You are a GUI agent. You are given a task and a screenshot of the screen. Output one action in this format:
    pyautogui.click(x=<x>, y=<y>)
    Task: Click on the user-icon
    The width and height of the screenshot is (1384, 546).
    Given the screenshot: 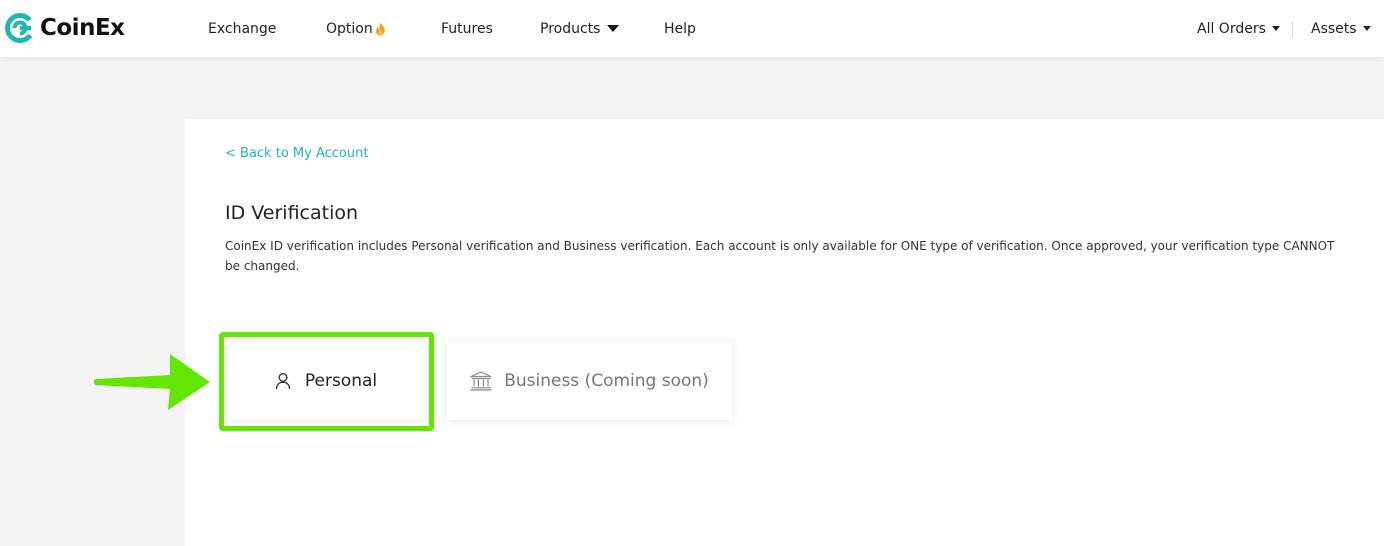 What is the action you would take?
    pyautogui.click(x=283, y=381)
    